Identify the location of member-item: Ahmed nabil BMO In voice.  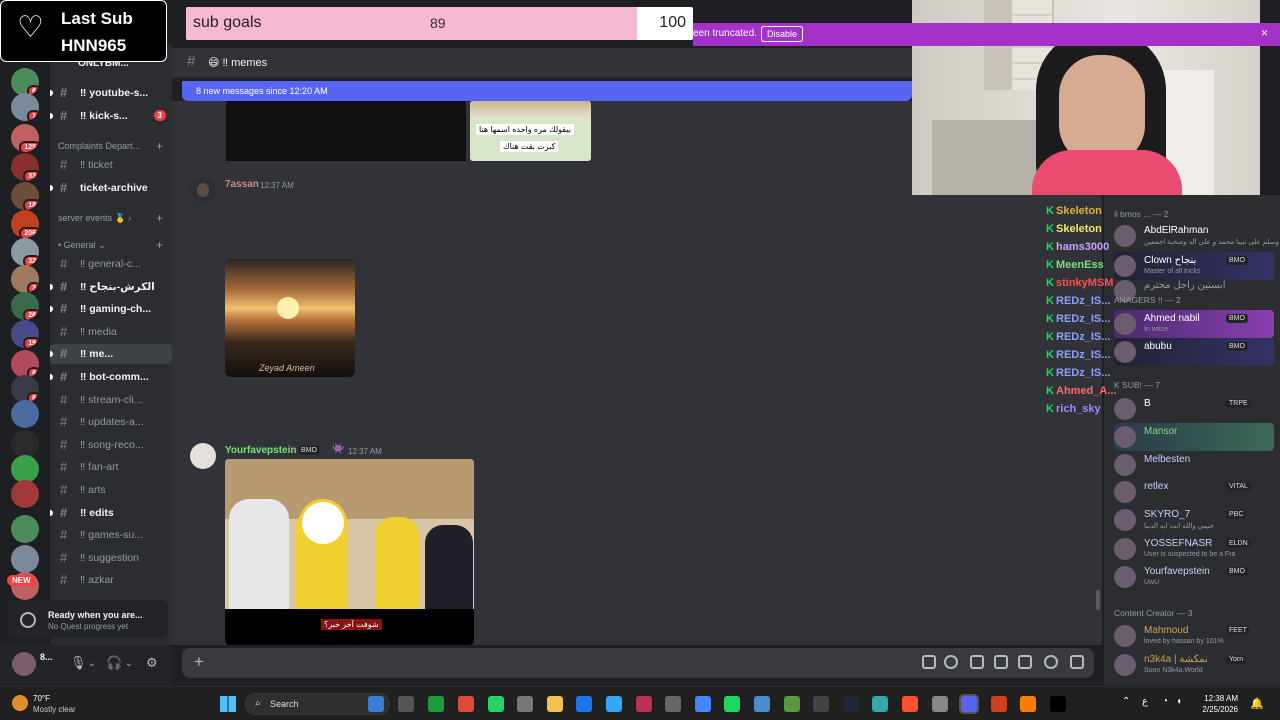
(1194, 324).